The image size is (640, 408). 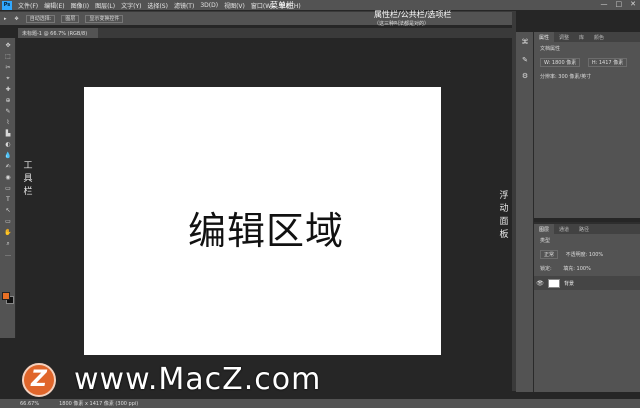 What do you see at coordinates (157, 5) in the screenshot?
I see `menu-select: 选择(S)` at bounding box center [157, 5].